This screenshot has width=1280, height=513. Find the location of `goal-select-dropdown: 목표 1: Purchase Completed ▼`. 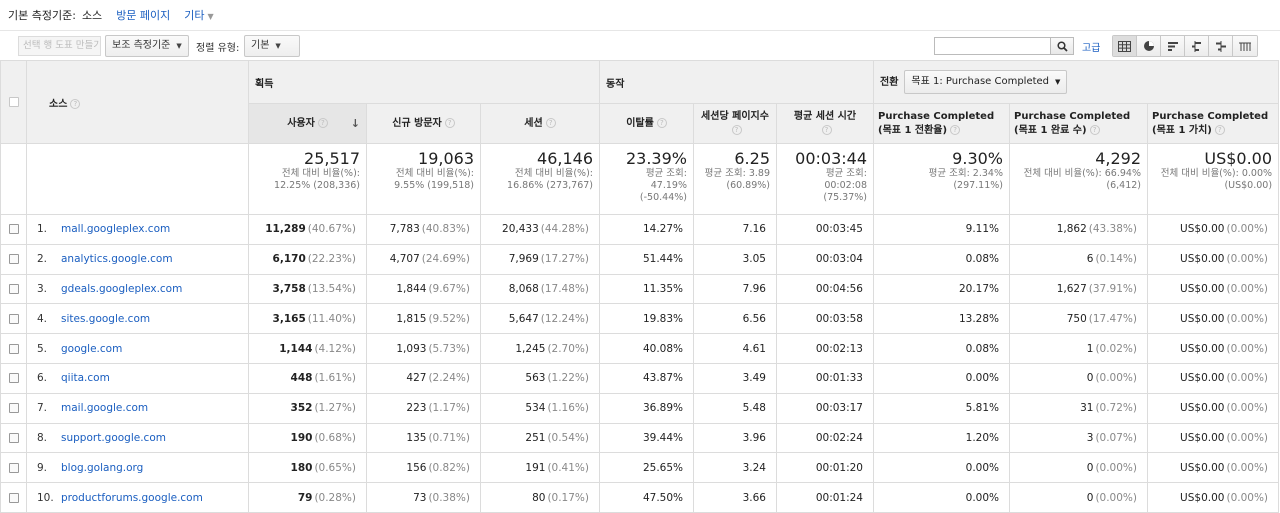

goal-select-dropdown: 목표 1: Purchase Completed ▼ is located at coordinates (986, 82).